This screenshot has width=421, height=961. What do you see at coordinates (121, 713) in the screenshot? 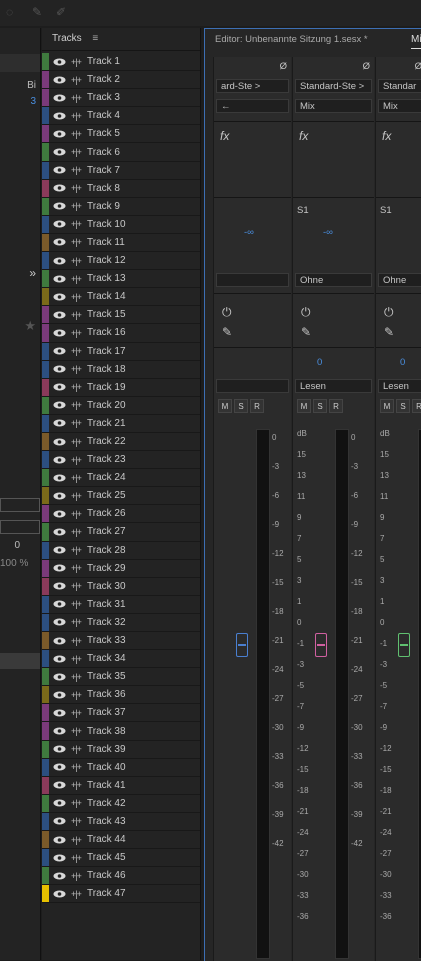
I see `track-row: +|+ Track 37` at bounding box center [121, 713].